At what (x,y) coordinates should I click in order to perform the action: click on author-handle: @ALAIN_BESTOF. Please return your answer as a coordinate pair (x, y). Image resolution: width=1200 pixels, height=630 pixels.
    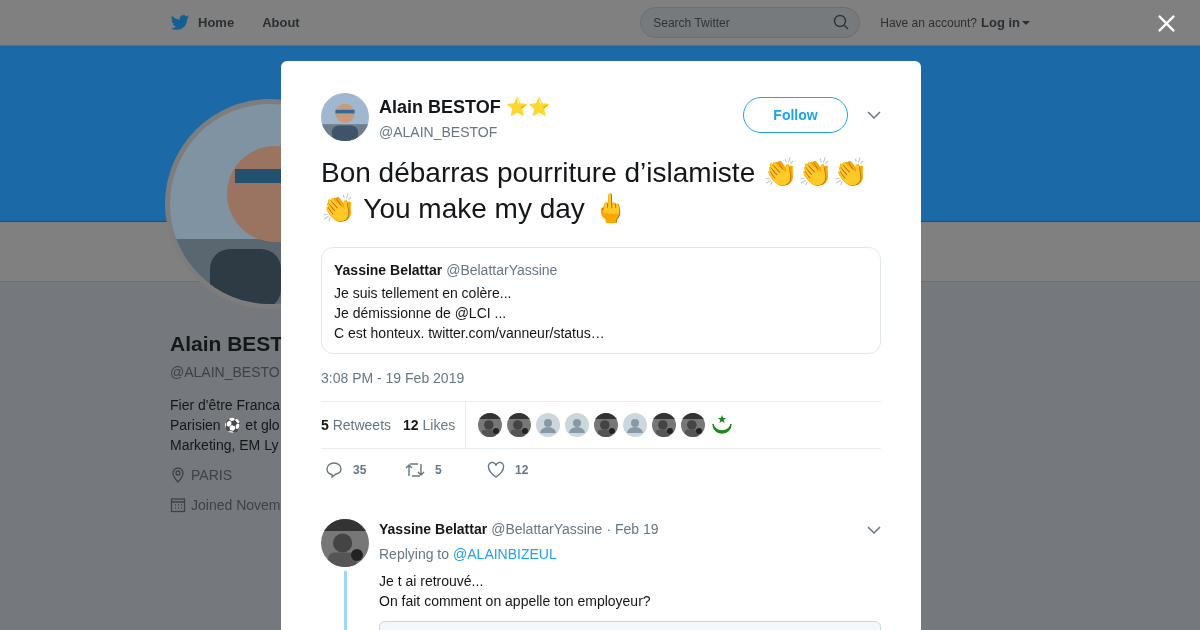
    Looking at the image, I should click on (464, 132).